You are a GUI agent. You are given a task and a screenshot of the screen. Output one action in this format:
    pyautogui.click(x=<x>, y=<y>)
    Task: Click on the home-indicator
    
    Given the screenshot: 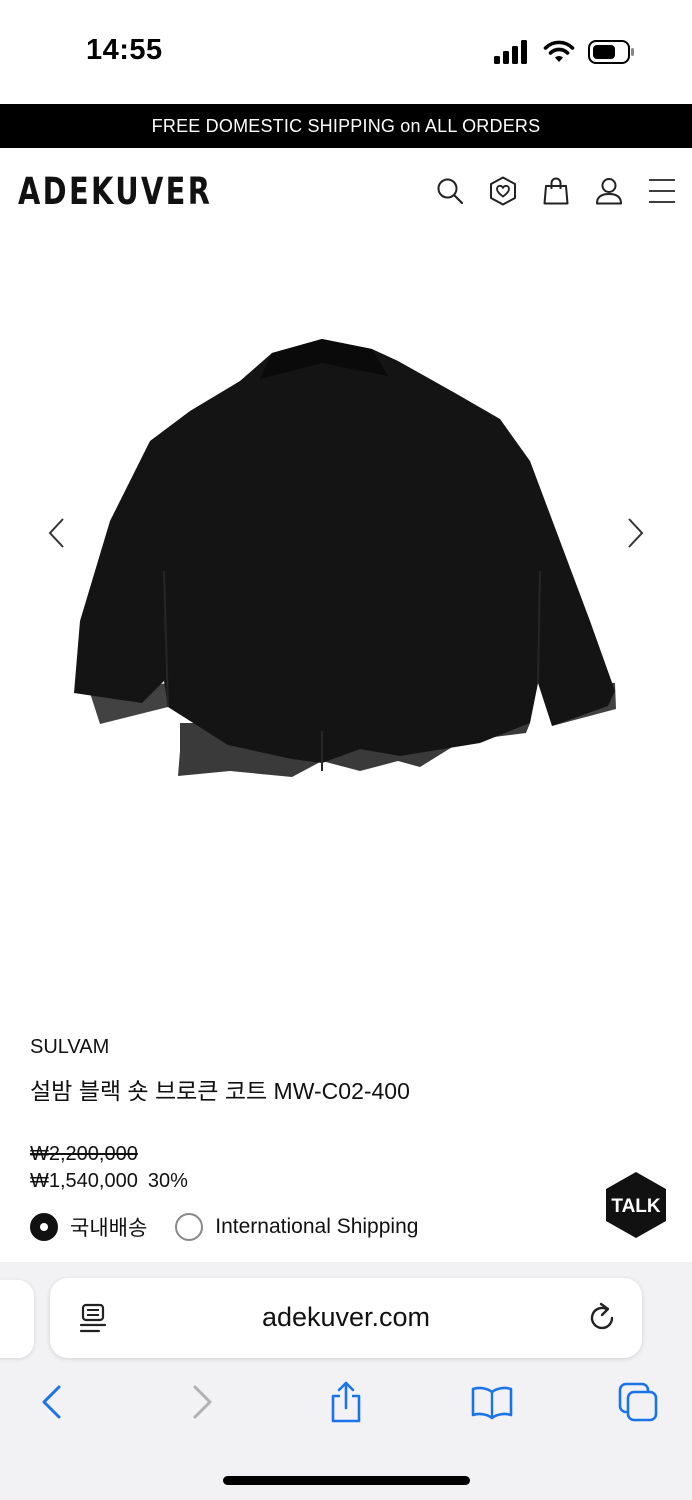 What is the action you would take?
    pyautogui.click(x=346, y=1480)
    